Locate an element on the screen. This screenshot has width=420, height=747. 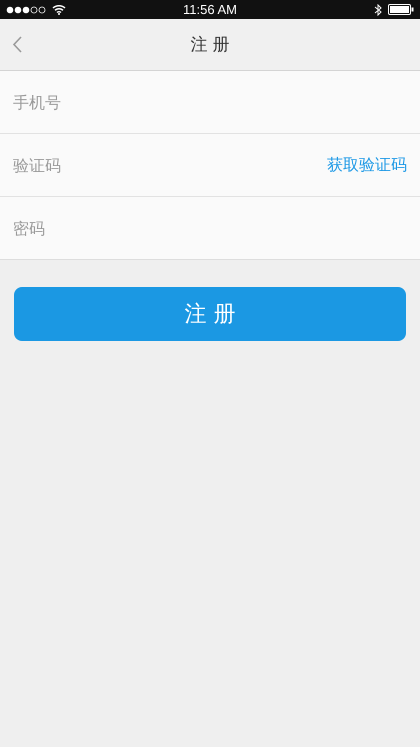
get-code-link: 获取验证码 is located at coordinates (367, 165).